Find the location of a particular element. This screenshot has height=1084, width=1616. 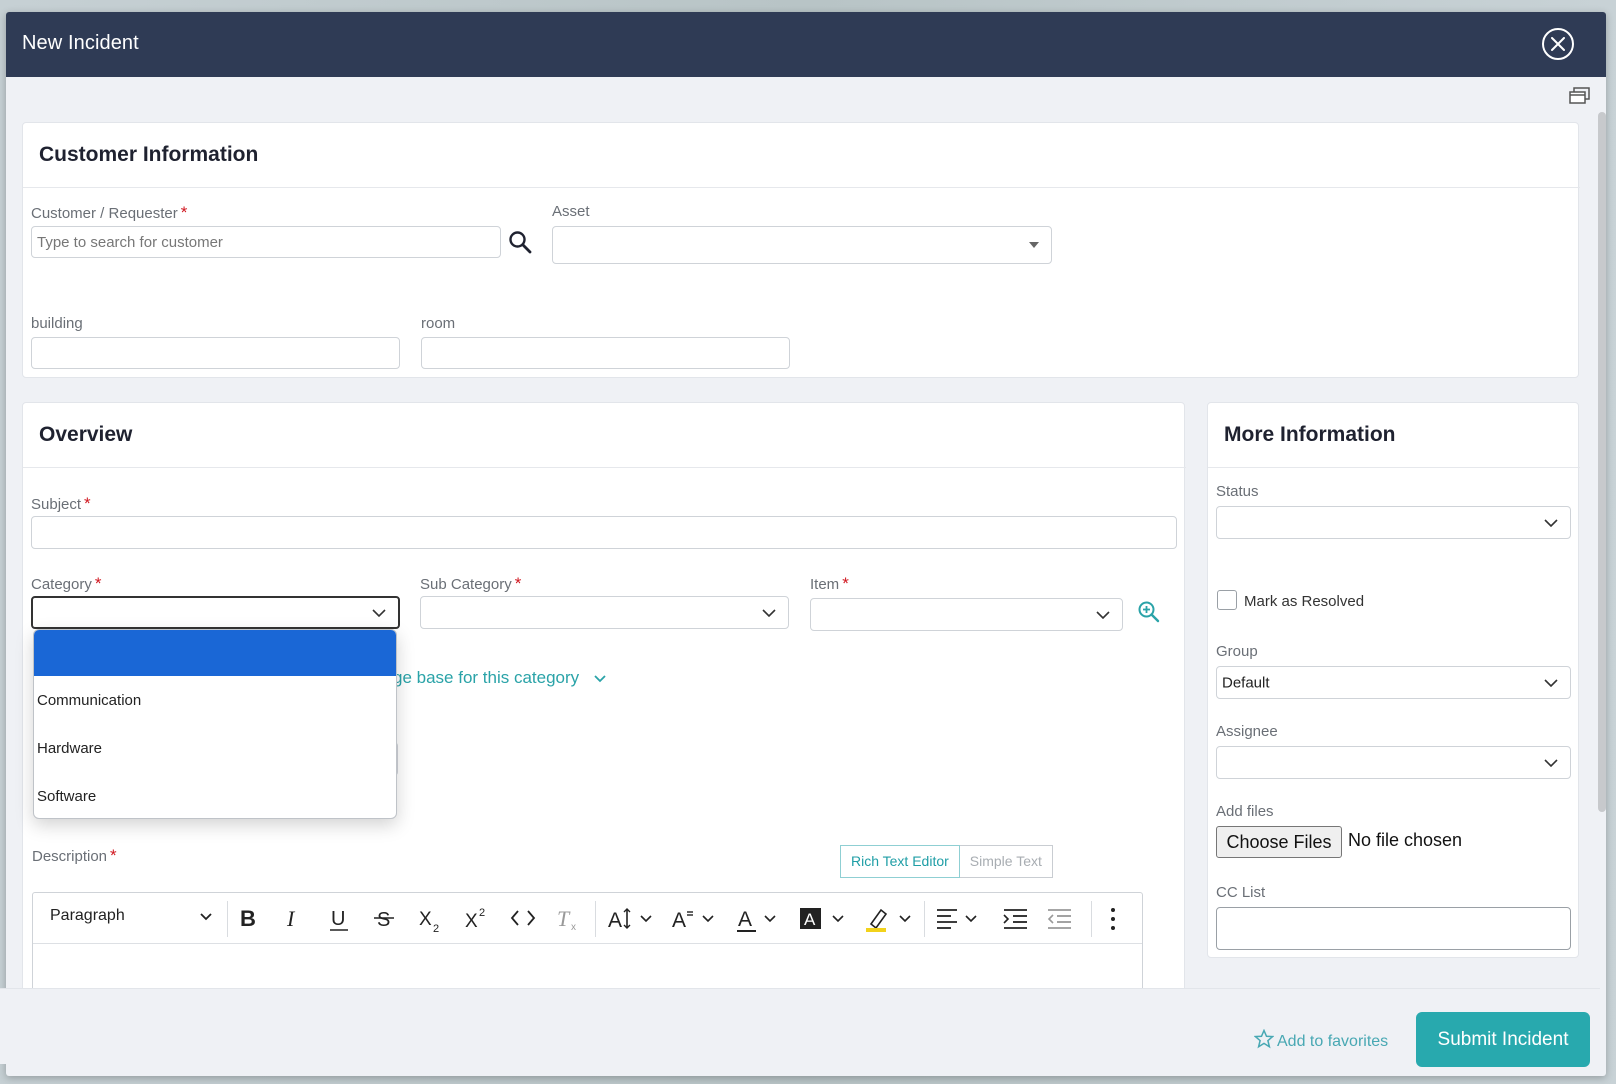

subject-input is located at coordinates (604, 532).